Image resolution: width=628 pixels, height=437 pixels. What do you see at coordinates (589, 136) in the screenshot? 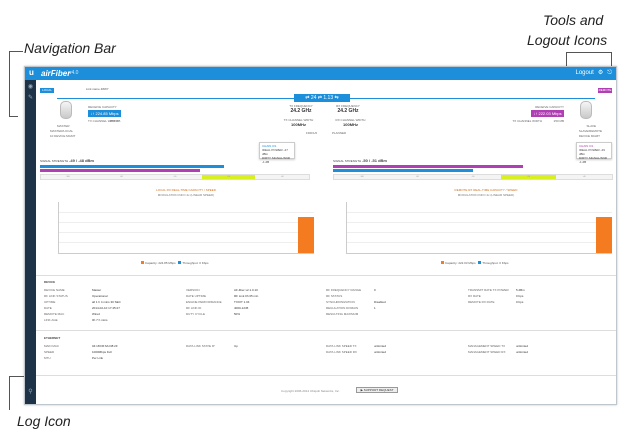
I see `remote-ip-label: DEVICE MGMT` at bounding box center [589, 136].